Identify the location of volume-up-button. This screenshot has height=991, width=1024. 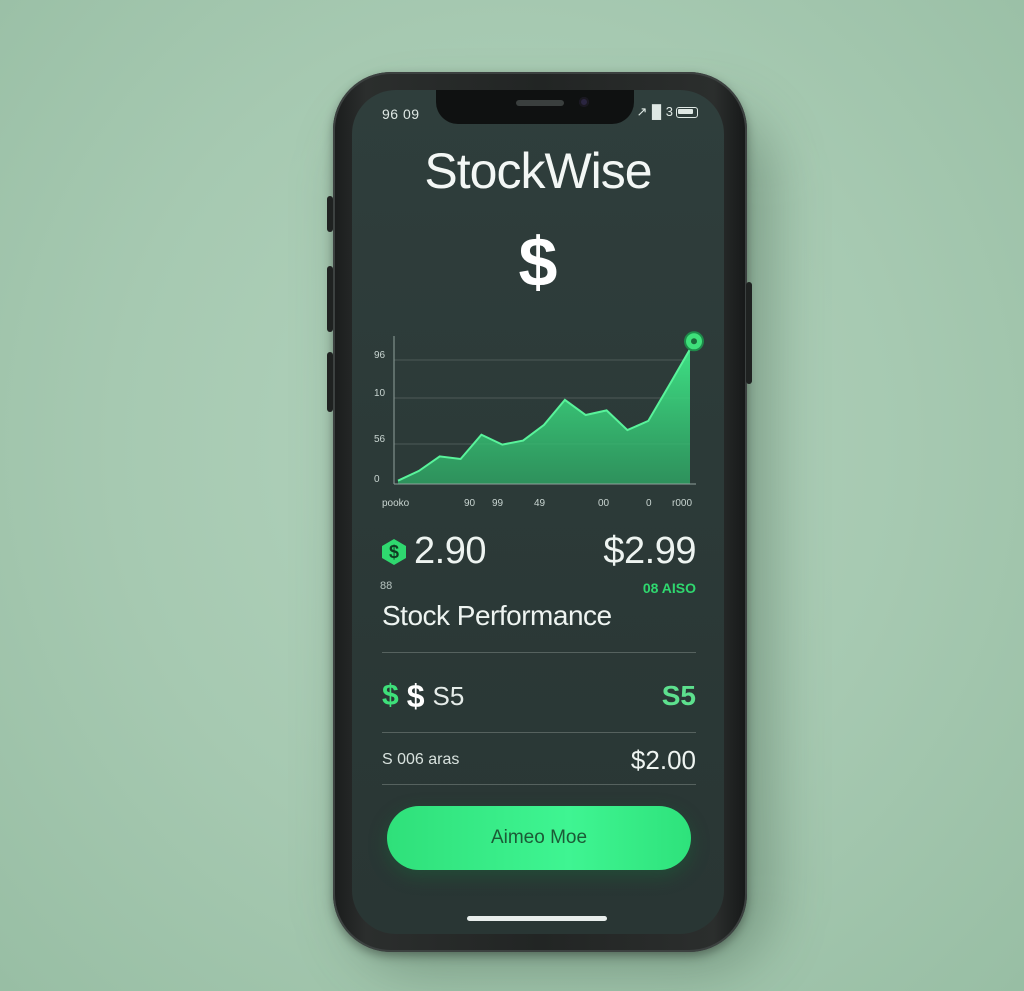
(330, 214).